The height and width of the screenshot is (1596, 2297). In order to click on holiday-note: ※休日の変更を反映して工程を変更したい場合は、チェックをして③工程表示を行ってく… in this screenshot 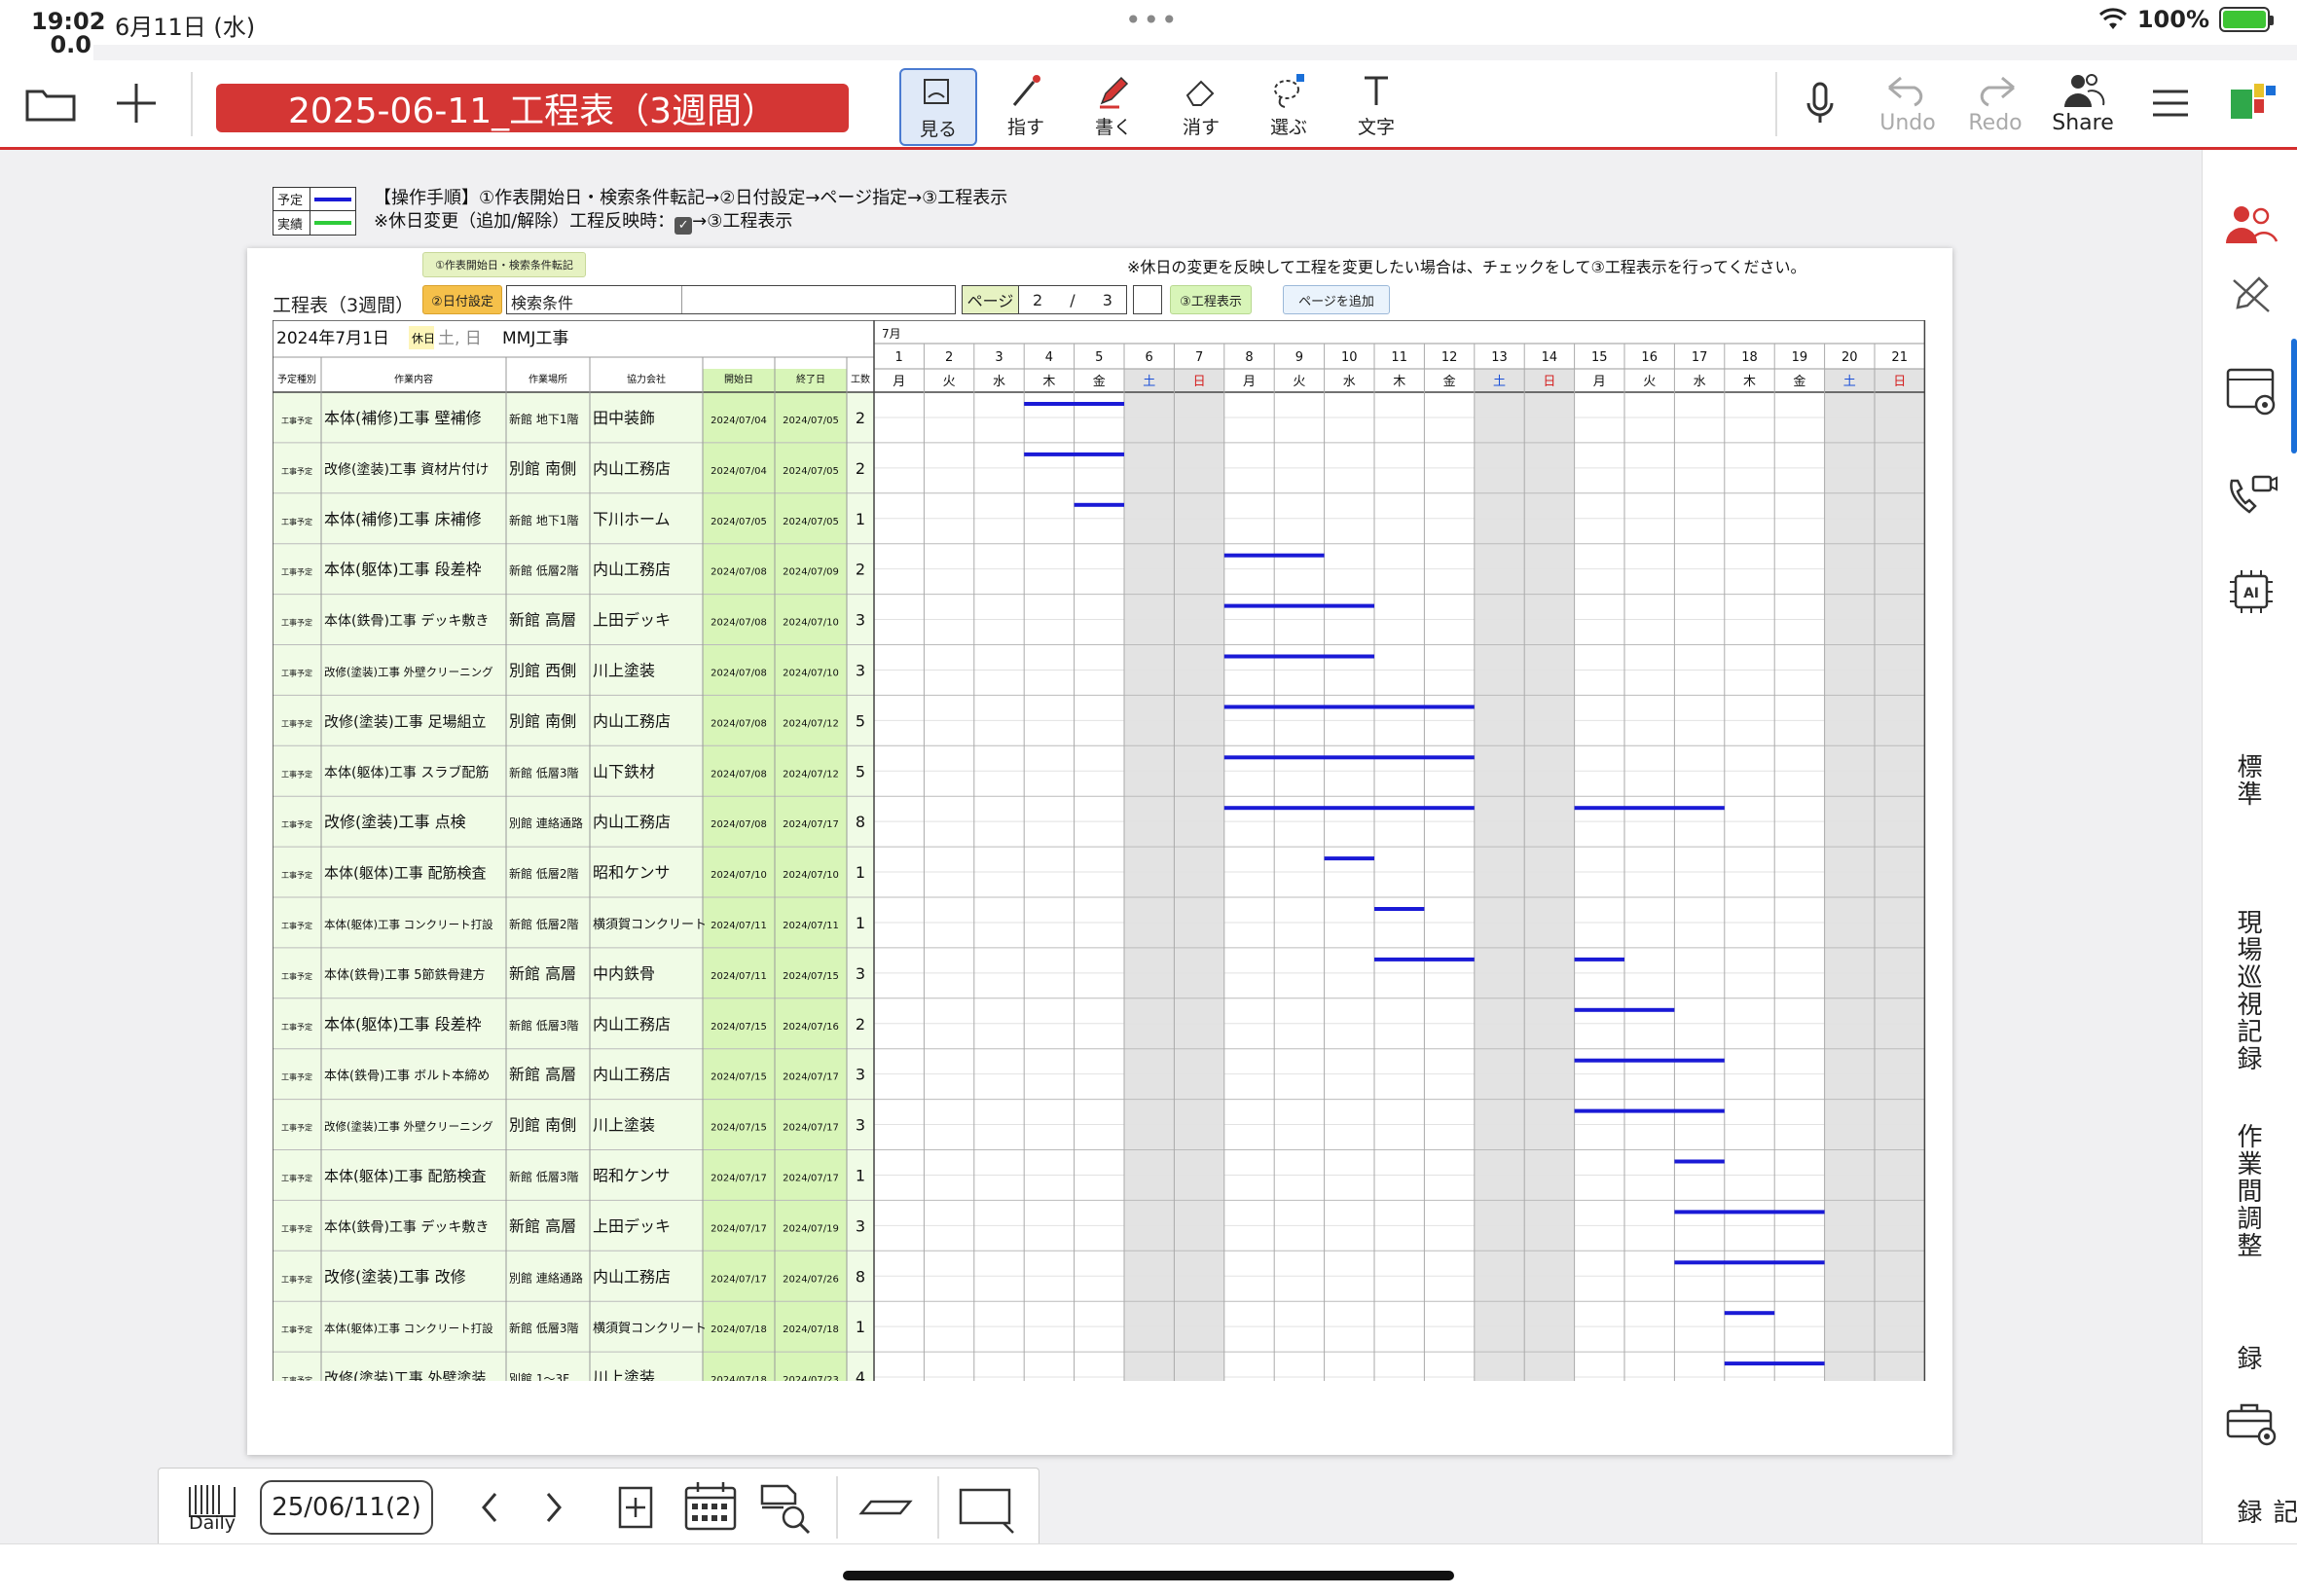, I will do `click(1467, 267)`.